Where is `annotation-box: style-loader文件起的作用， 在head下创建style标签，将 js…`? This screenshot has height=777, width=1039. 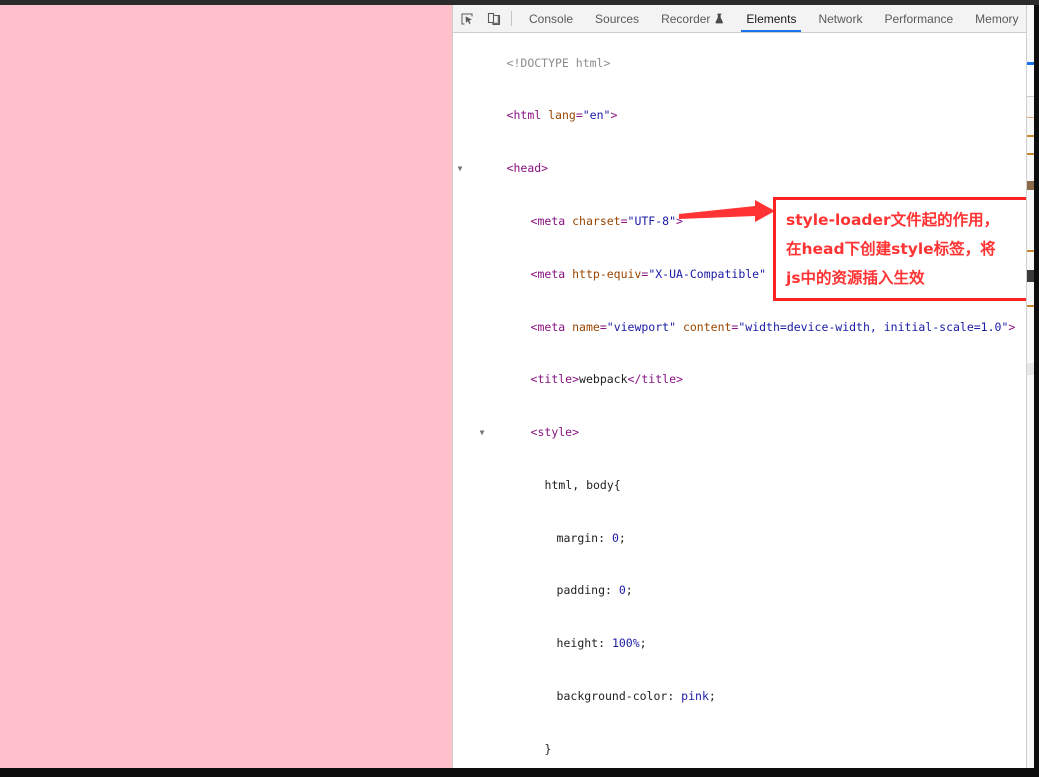
annotation-box: style-loader文件起的作用， 在head下创建style标签，将 js… is located at coordinates (902, 249).